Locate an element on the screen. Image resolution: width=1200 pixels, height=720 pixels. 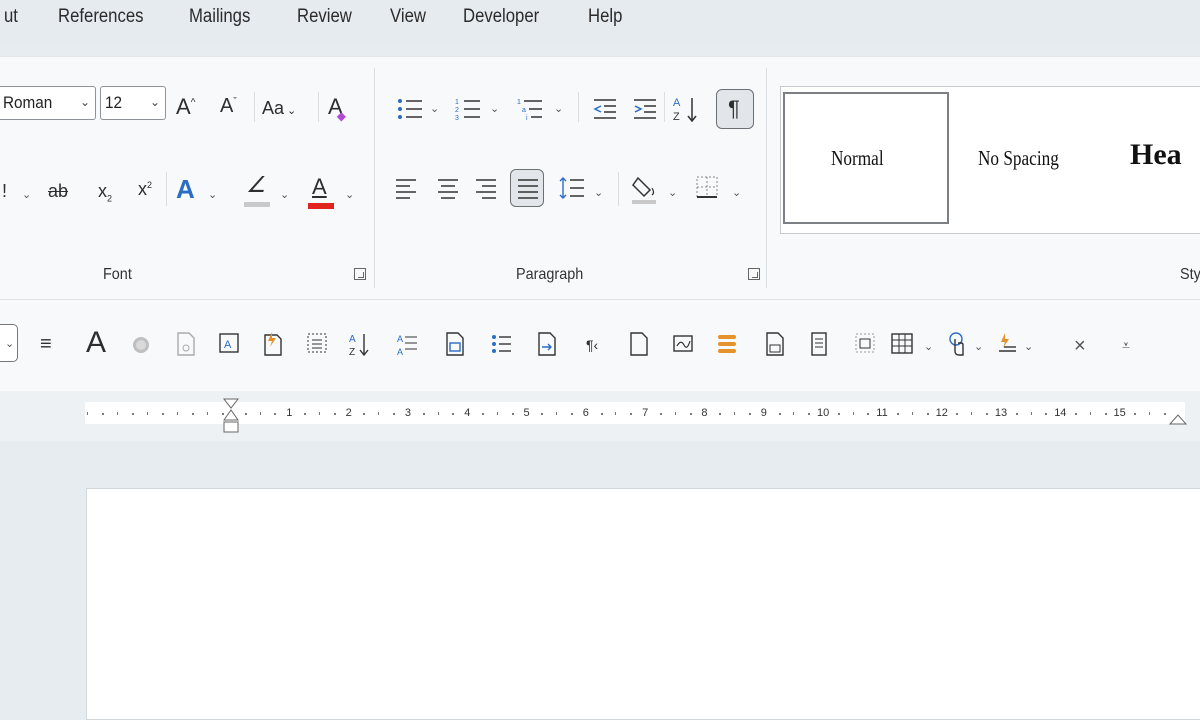
menu-developer: Developer is located at coordinates (501, 17).